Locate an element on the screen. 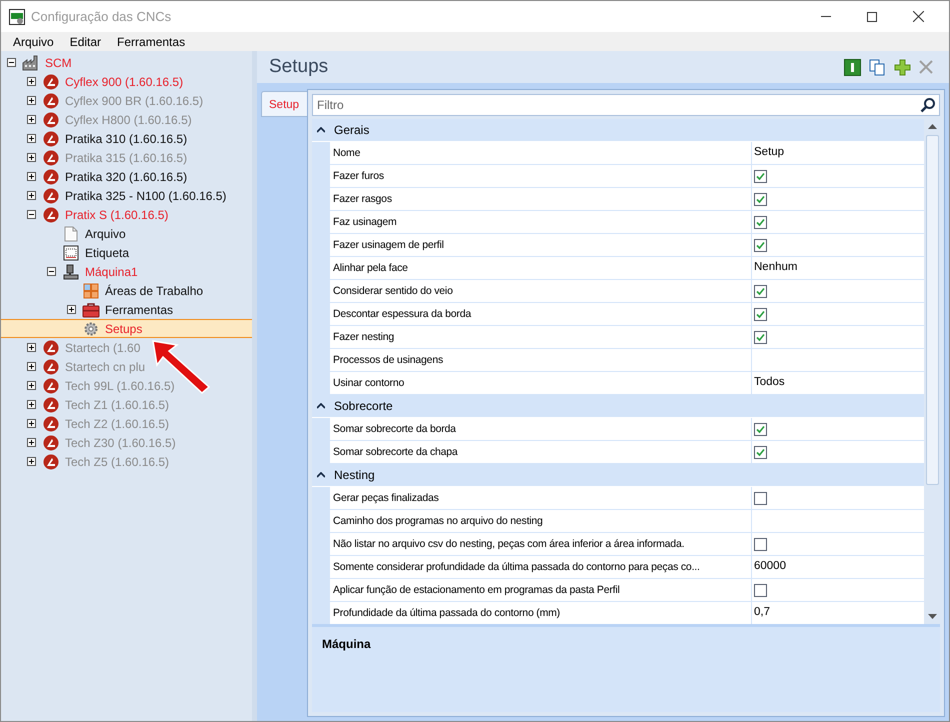  property-name: Faz usinagem is located at coordinates (541, 222).